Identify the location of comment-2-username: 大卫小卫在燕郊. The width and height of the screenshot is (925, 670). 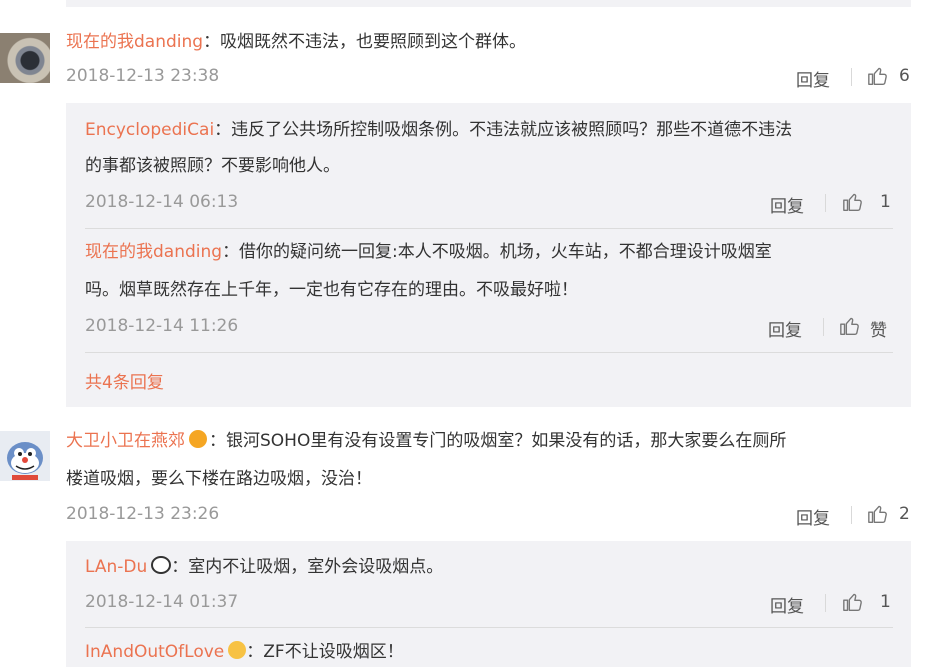
(125, 441).